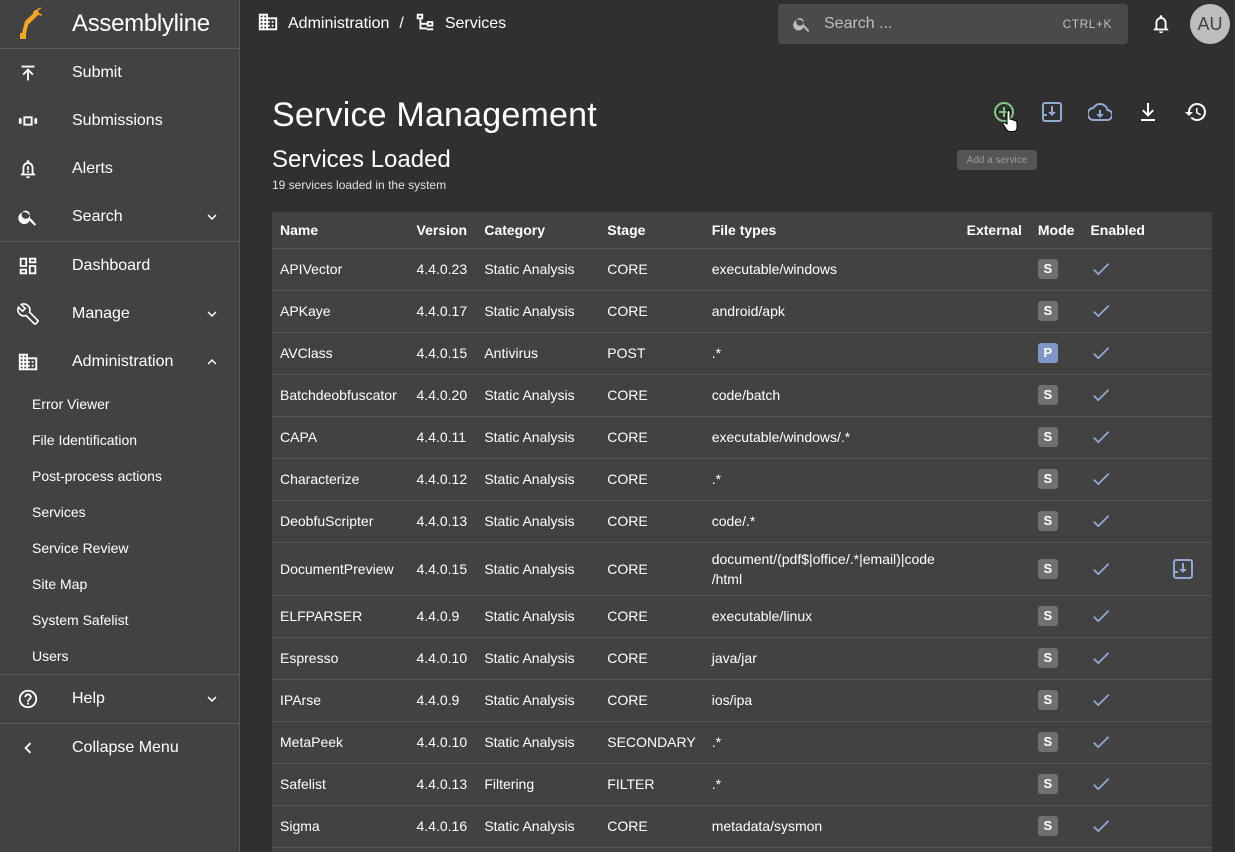  Describe the element at coordinates (1118, 230) in the screenshot. I see `column-header-enabled: Enabled` at that location.